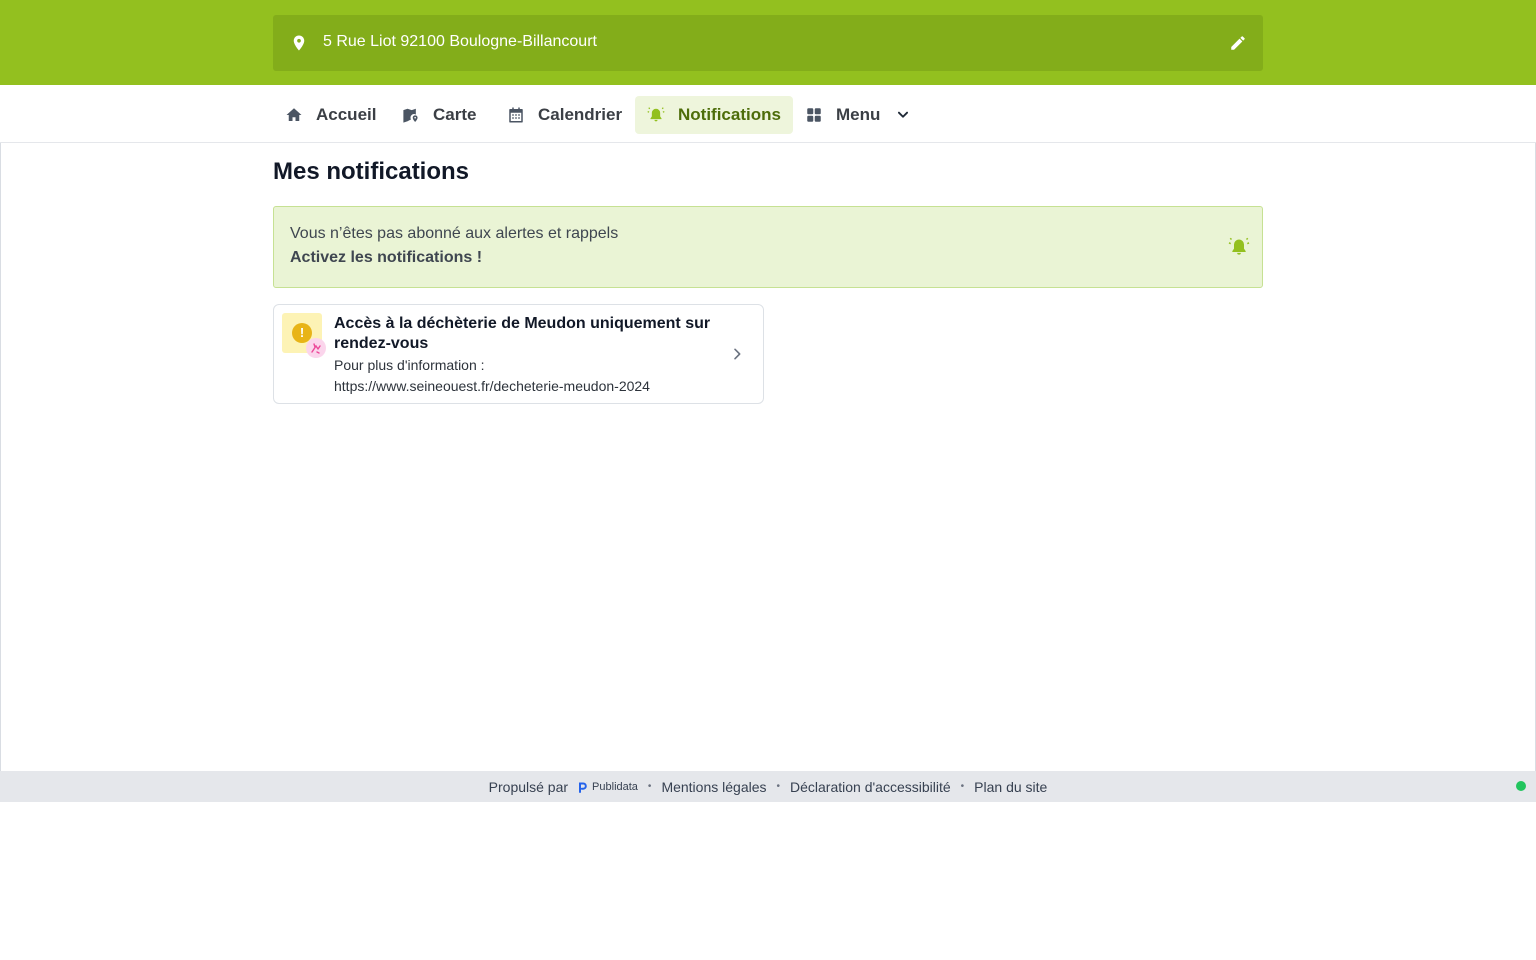  I want to click on notification-thumbnail: !, so click(304, 335).